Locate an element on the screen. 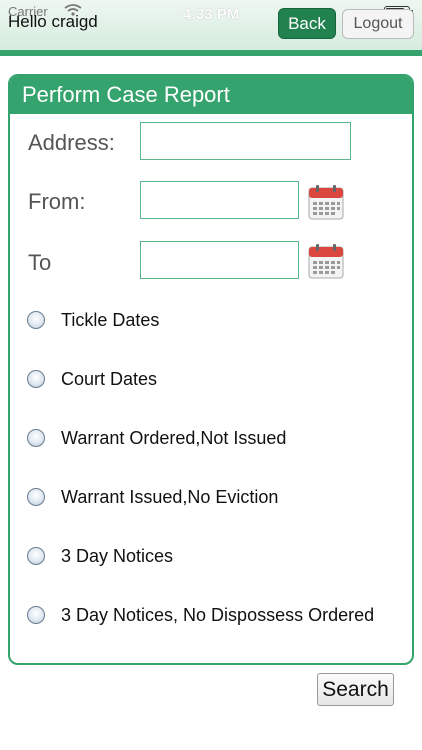 This screenshot has height=750, width=422. to-date-input is located at coordinates (219, 260).